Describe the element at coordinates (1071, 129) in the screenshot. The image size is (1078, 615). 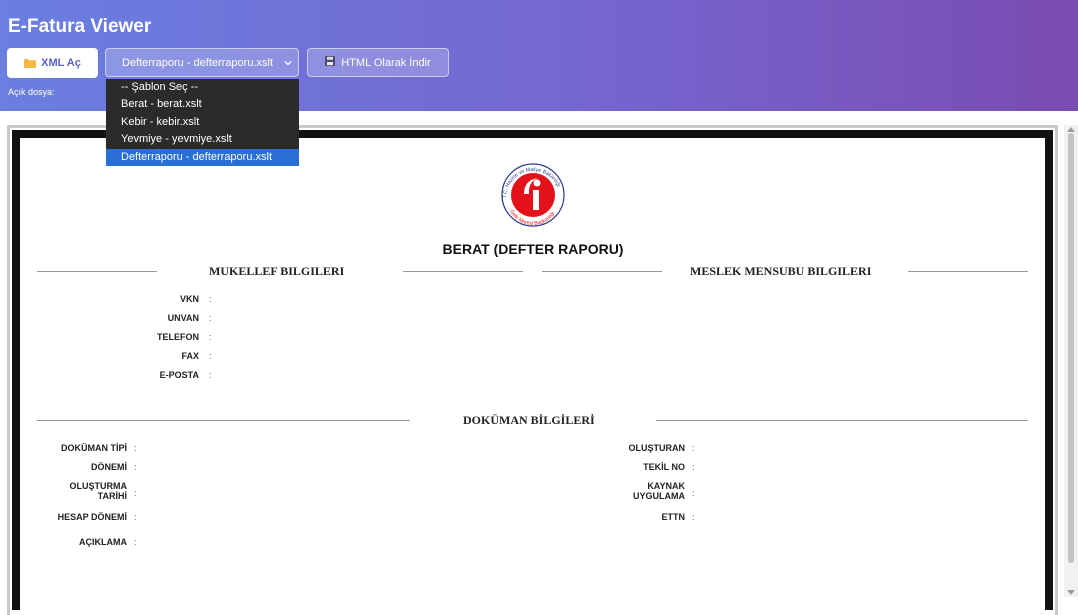
I see `scroll-up-arrow-icon` at that location.